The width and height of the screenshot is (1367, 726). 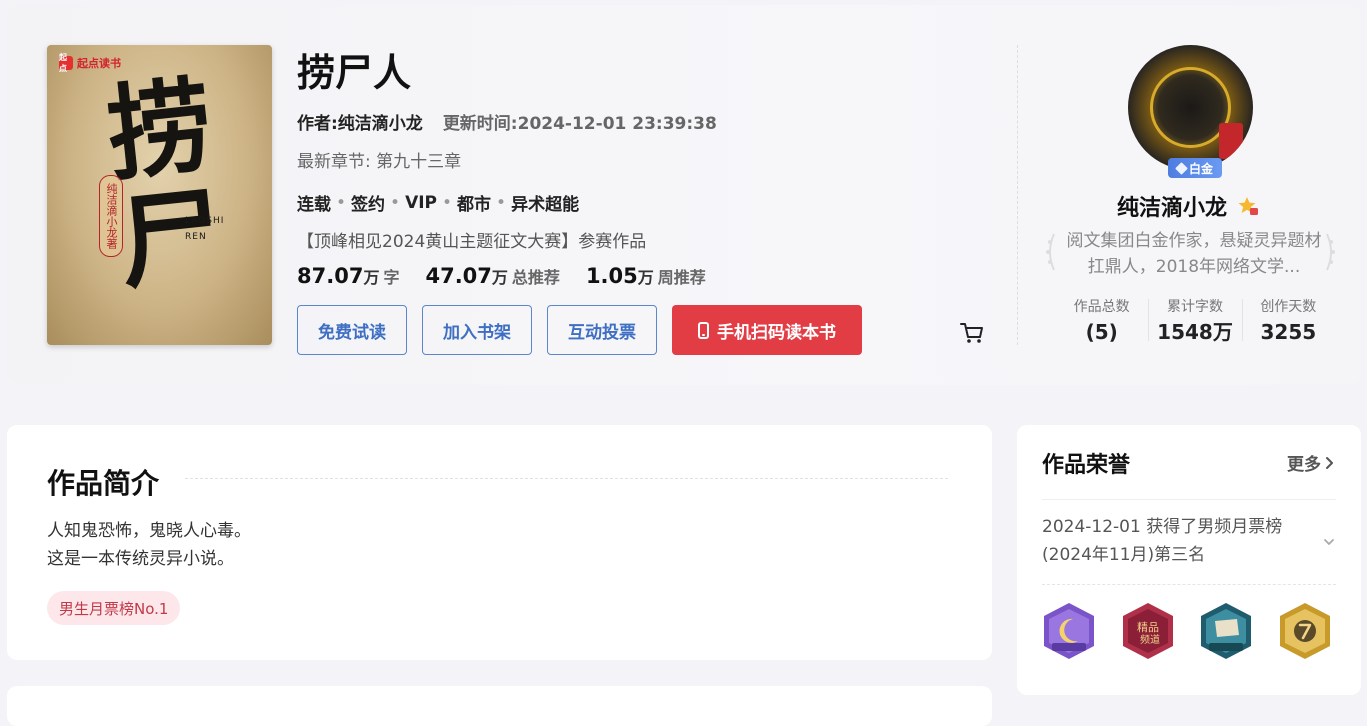 I want to click on stat-value: 47.07, so click(x=458, y=276).